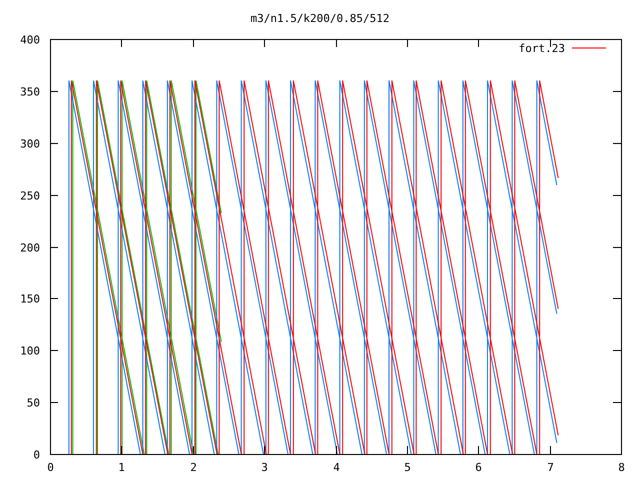 This screenshot has height=480, width=640. What do you see at coordinates (320, 18) in the screenshot?
I see `chart-title: m3/n1.5/k200/0.85/512` at bounding box center [320, 18].